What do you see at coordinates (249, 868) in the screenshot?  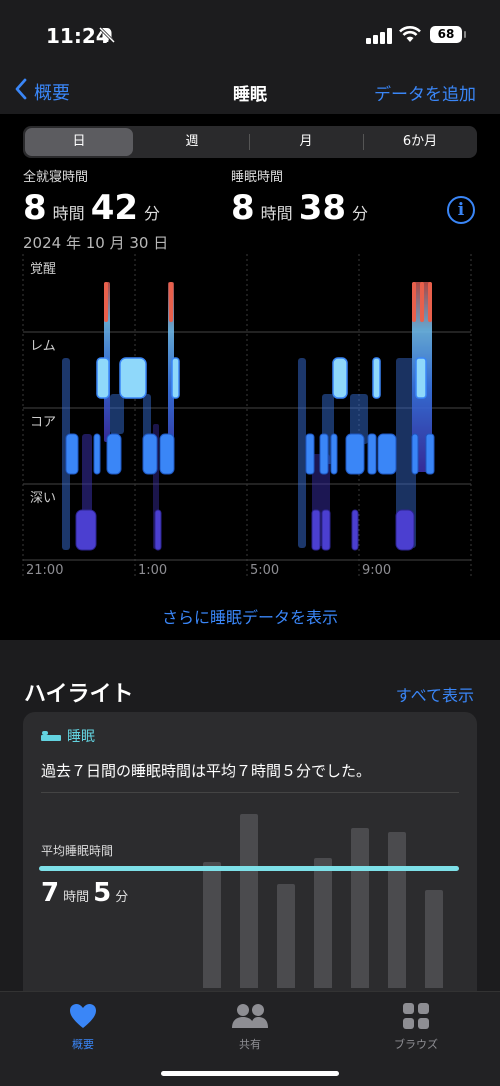 I see `avg-sleep-line` at bounding box center [249, 868].